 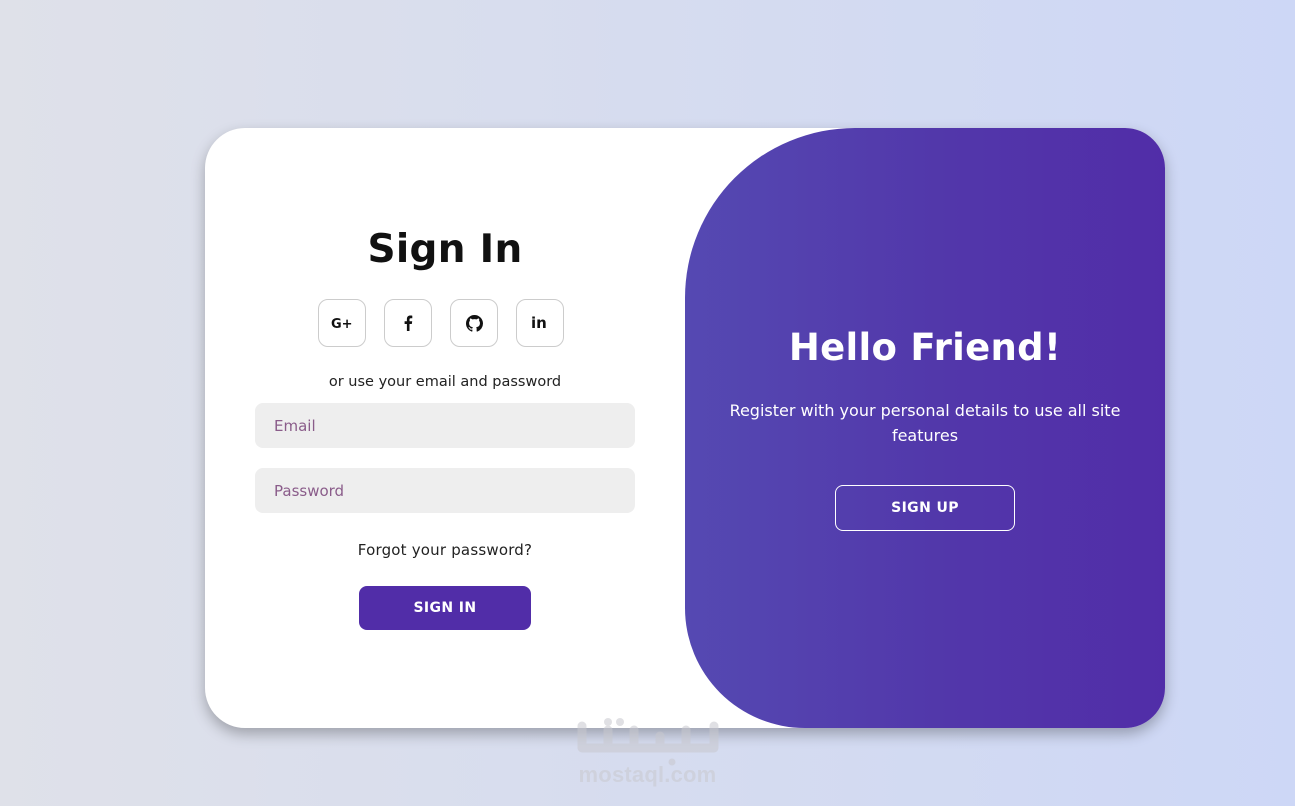 I want to click on watermark: mostaql.com, so click(x=647, y=752).